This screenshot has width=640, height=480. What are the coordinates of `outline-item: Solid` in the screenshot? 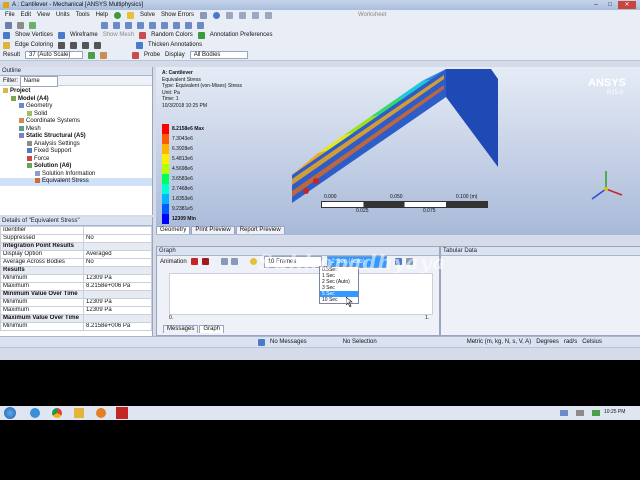 It's located at (76, 114).